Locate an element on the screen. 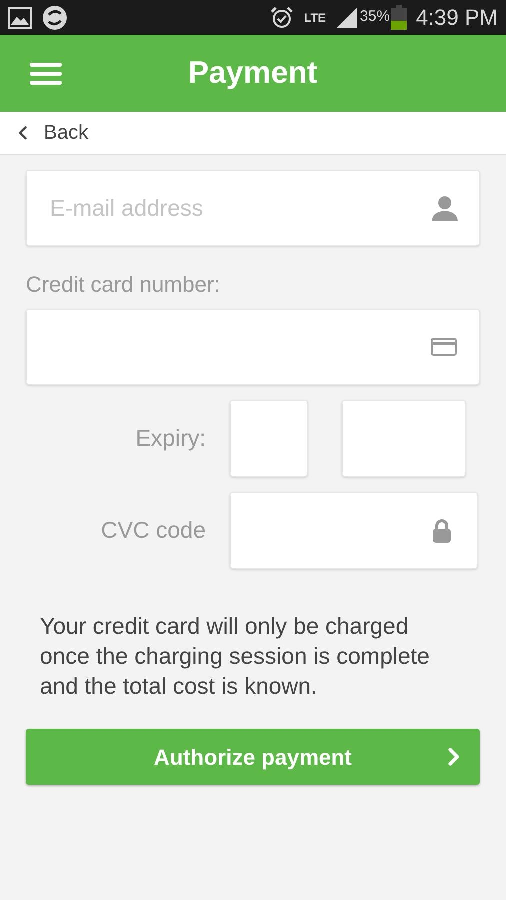 The image size is (506, 900). credit-card-icon is located at coordinates (444, 347).